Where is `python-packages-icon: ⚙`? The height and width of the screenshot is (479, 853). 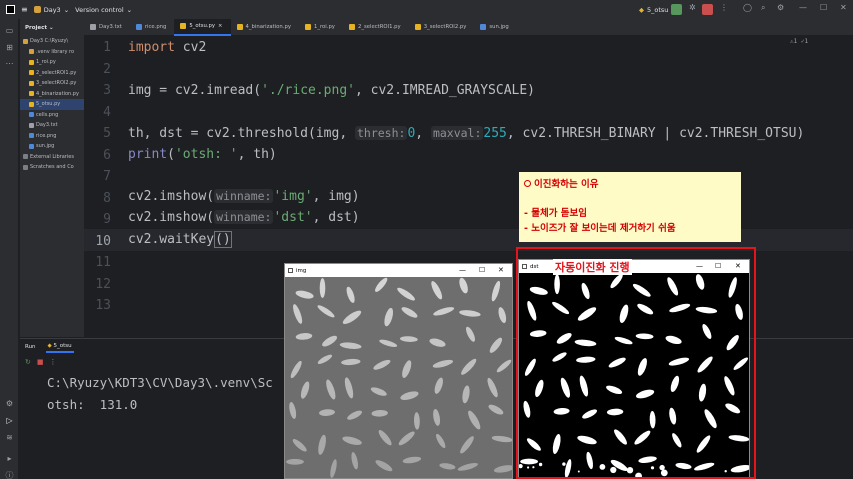 python-packages-icon: ⚙ is located at coordinates (9, 404).